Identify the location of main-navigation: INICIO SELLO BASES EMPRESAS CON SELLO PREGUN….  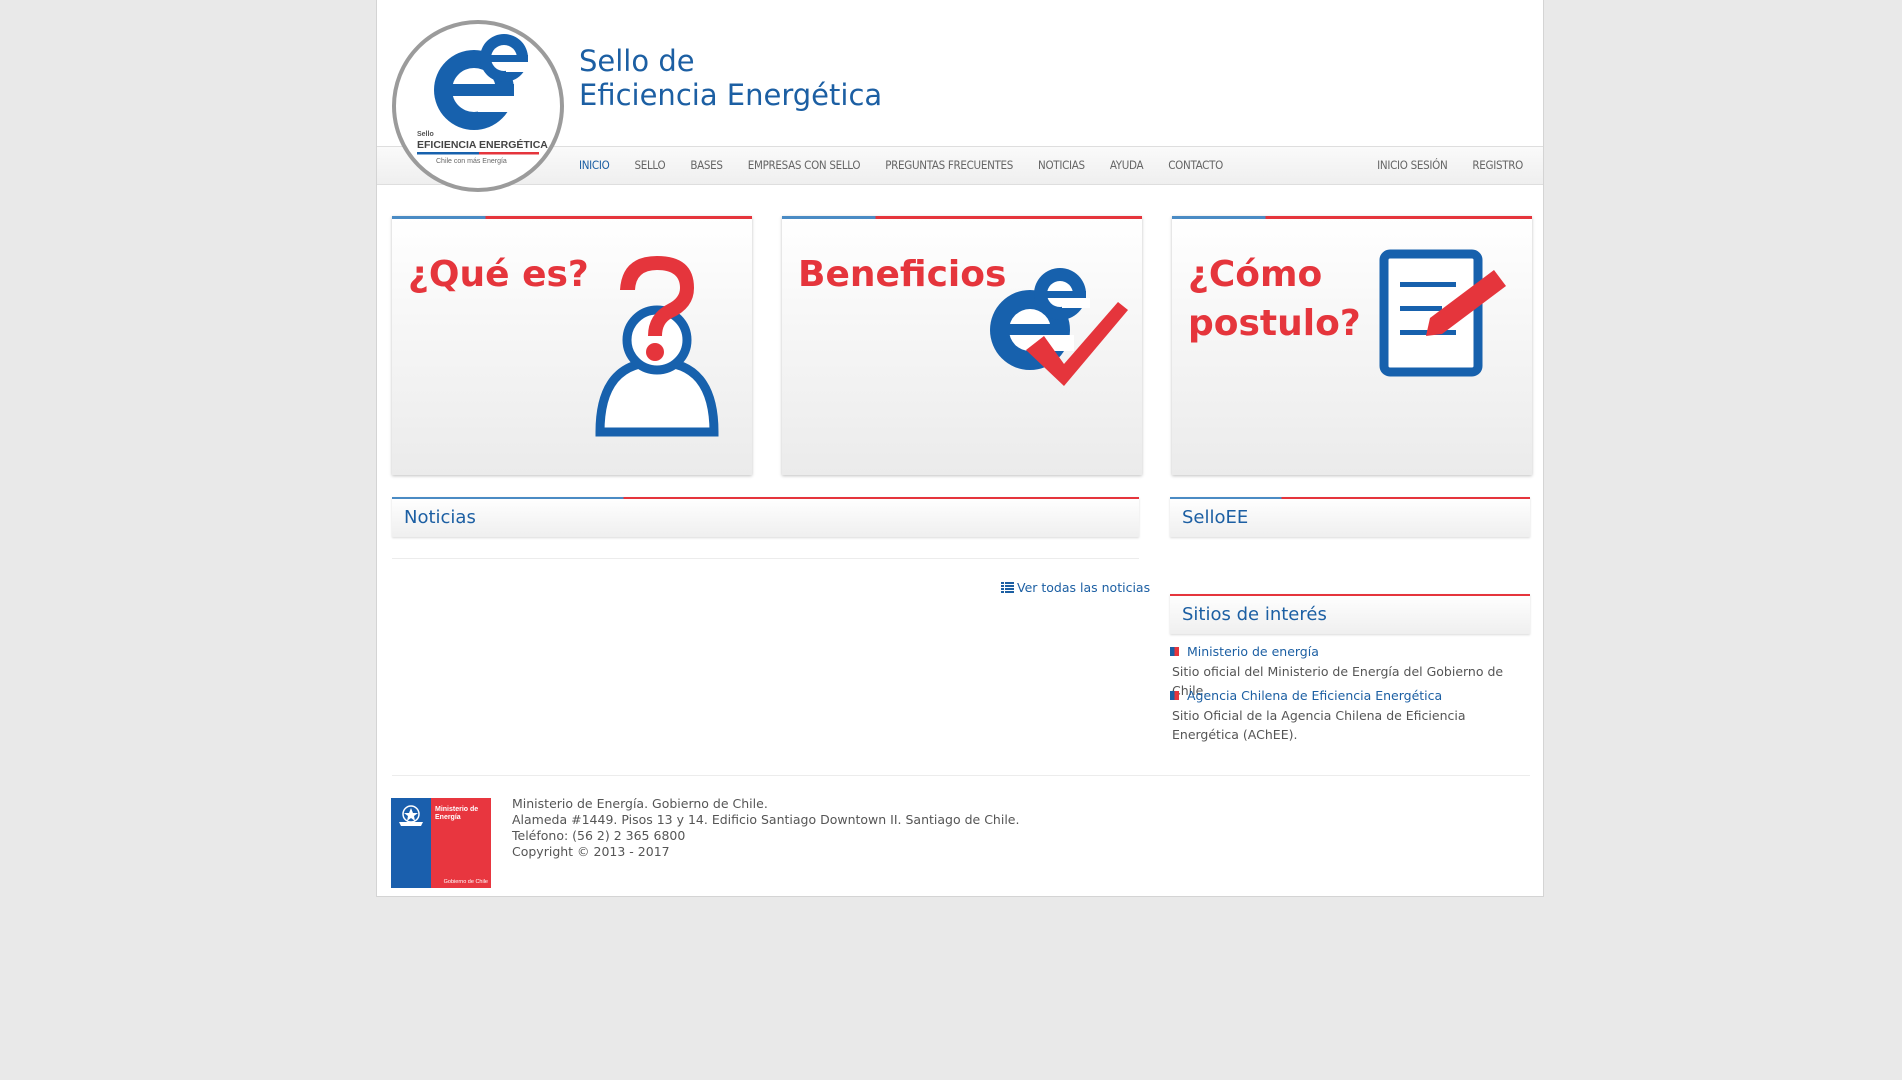
(960, 165).